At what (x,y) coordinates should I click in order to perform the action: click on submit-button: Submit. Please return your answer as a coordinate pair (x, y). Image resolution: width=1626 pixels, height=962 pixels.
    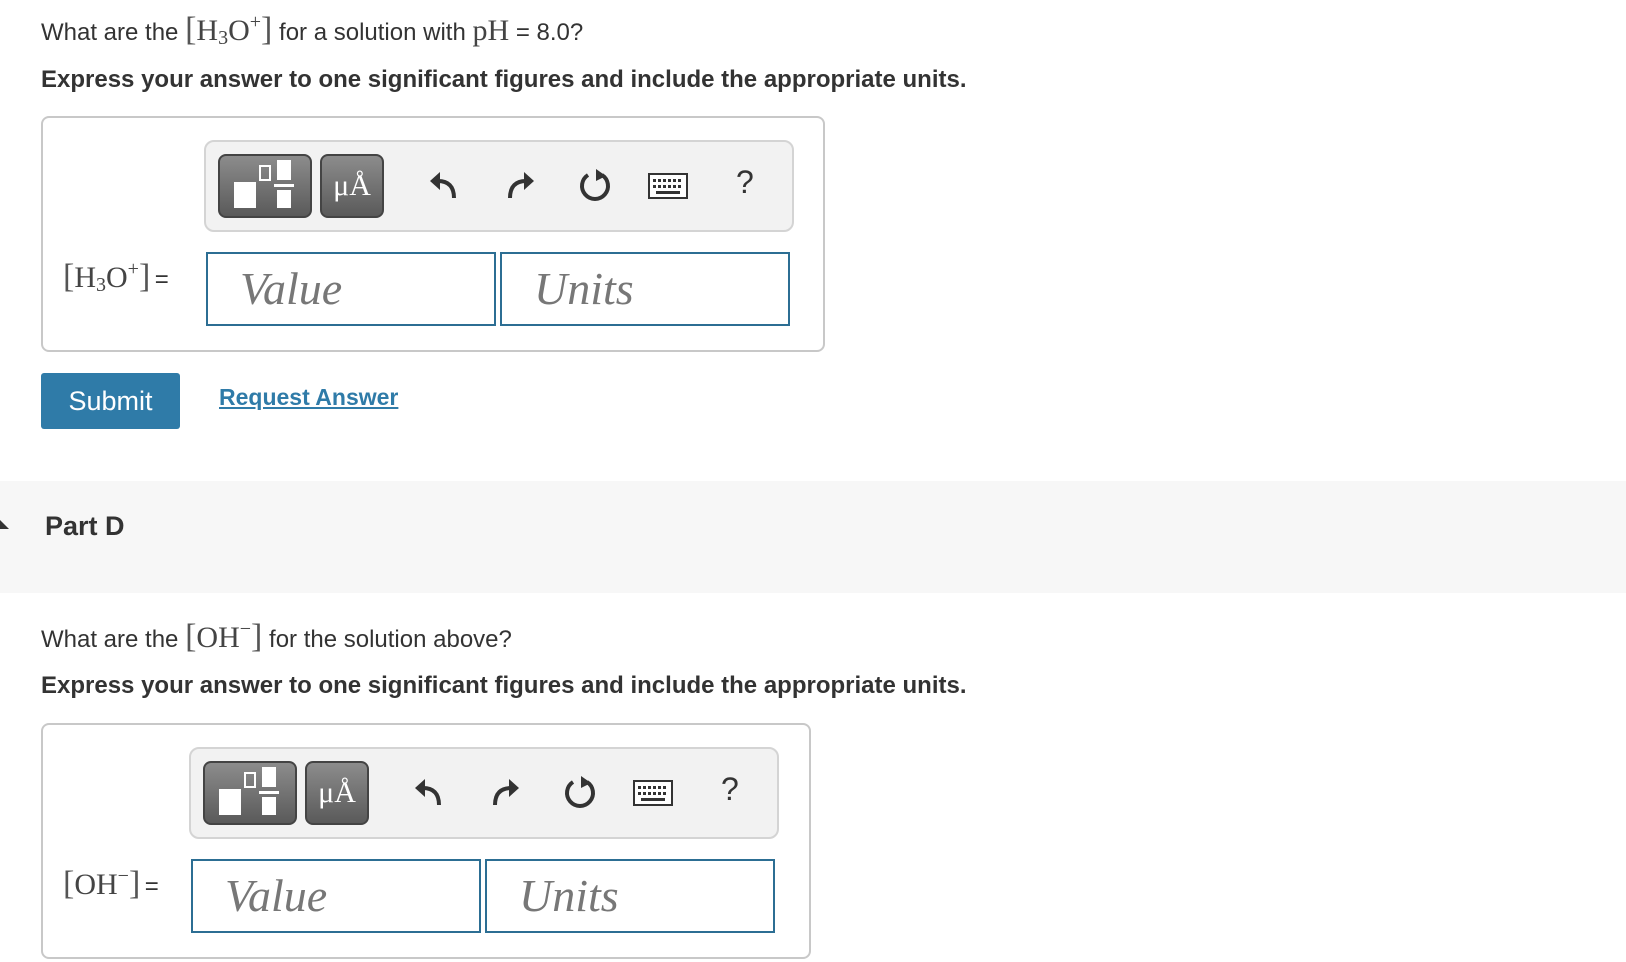
    Looking at the image, I should click on (110, 401).